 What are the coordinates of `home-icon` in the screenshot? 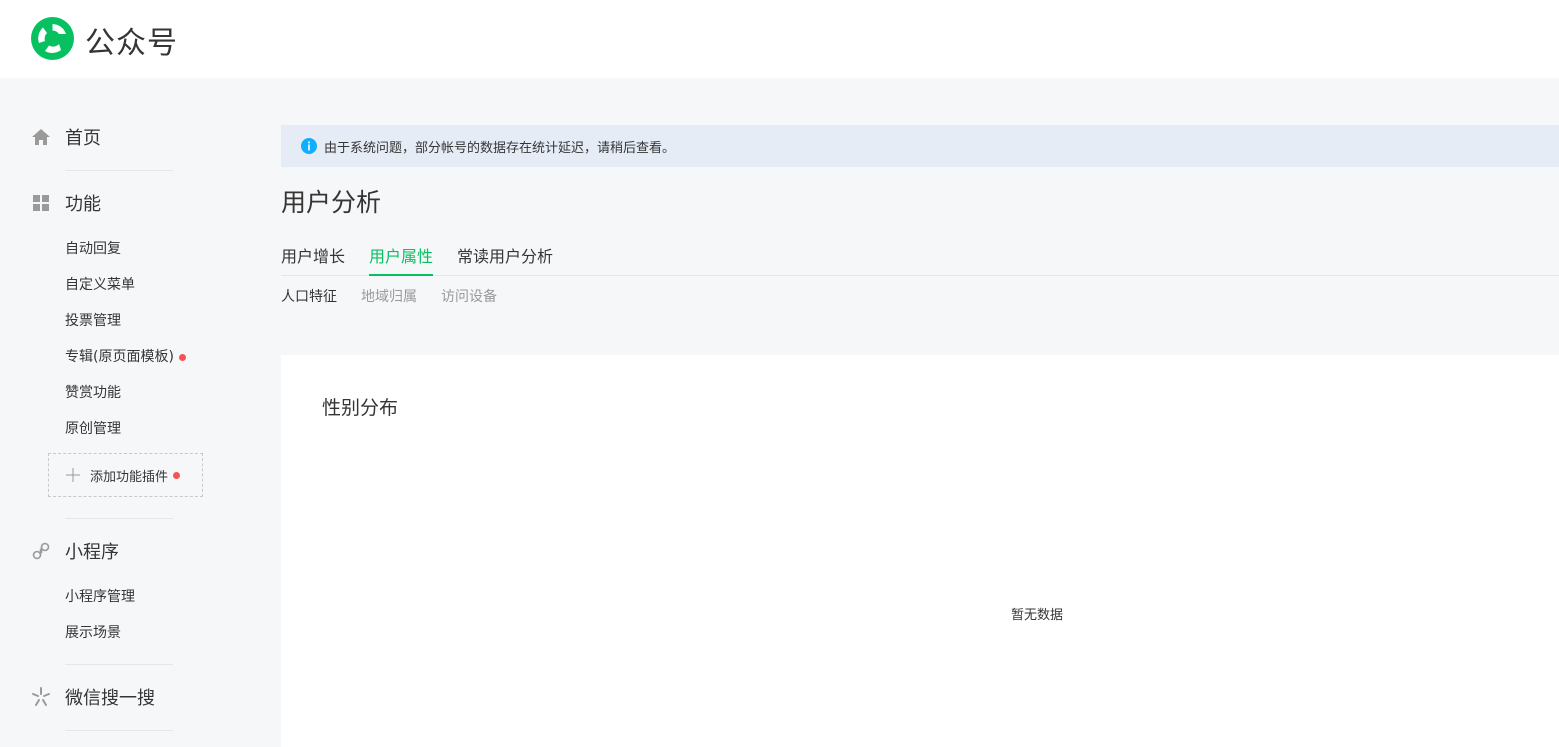 It's located at (41, 137).